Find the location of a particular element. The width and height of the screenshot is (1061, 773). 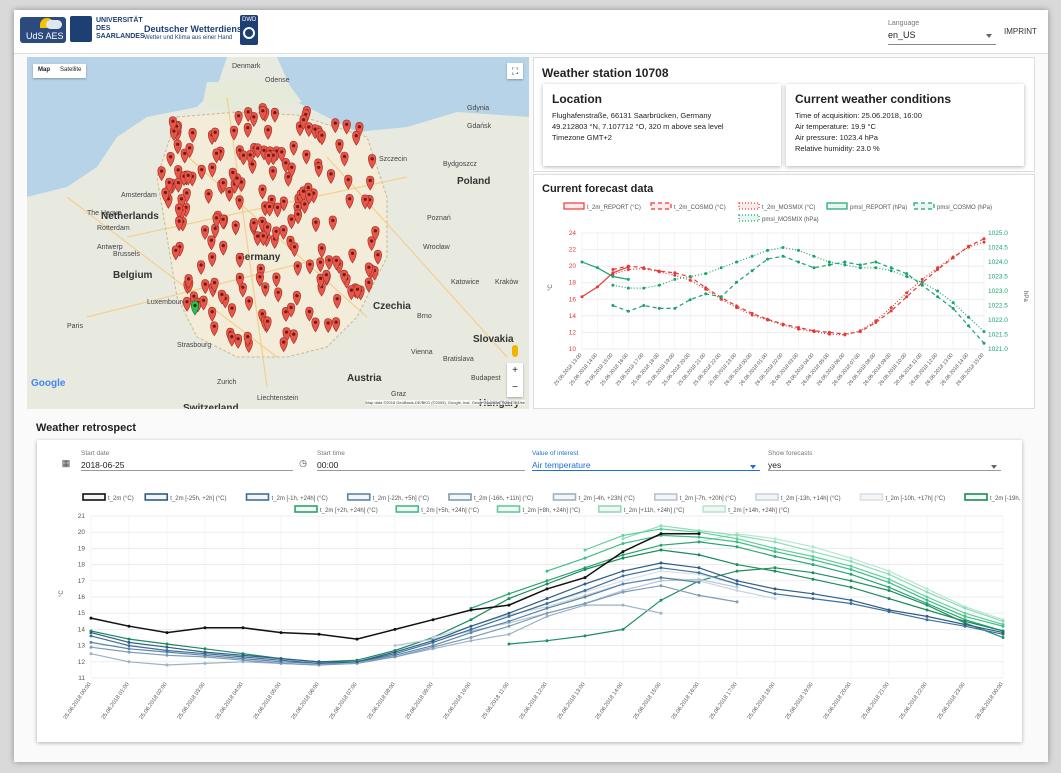

fullscreen-icon: ⛶ is located at coordinates (515, 71).